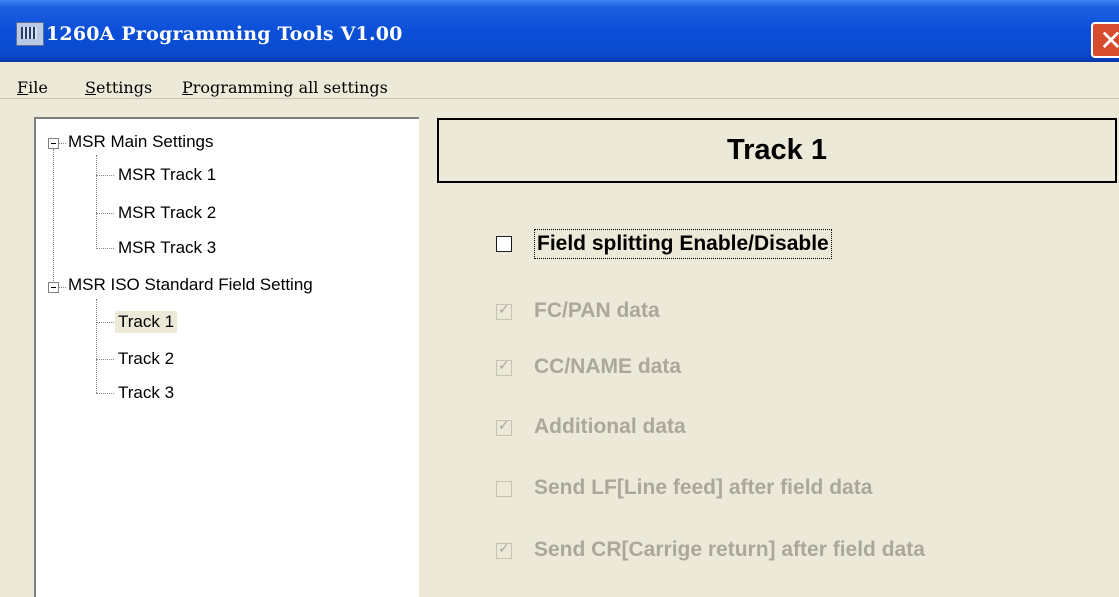 The image size is (1119, 597). Describe the element at coordinates (285, 87) in the screenshot. I see `menu-programming-all-settings: Programming all settings` at that location.